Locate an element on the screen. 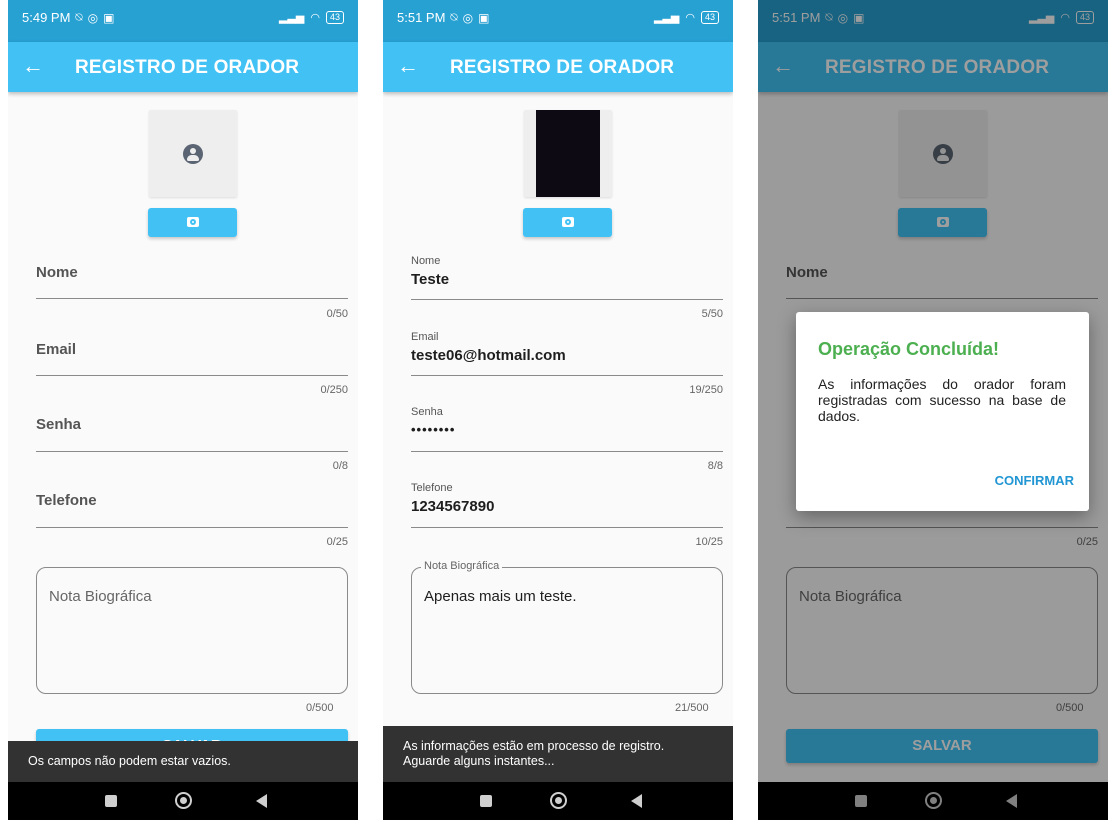 The image size is (1115, 820). nome-counter: 0/50 is located at coordinates (337, 314).